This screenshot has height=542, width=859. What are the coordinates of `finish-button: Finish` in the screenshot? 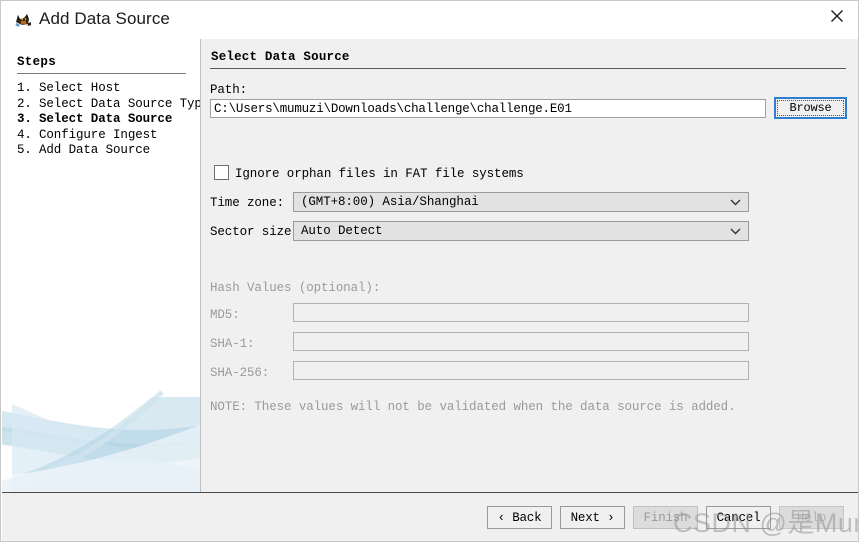 It's located at (665, 517).